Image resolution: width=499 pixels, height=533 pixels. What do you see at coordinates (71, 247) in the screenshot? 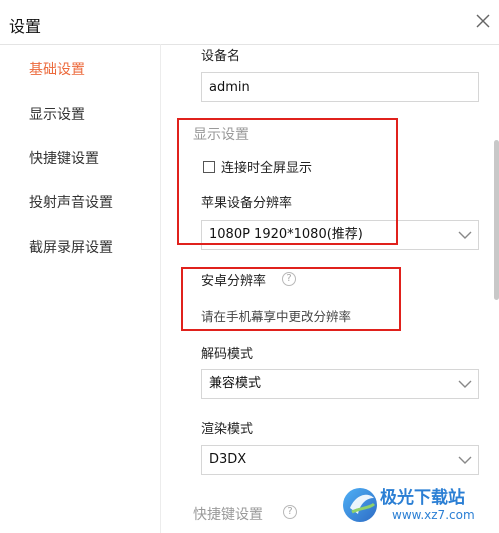
I see `sidebar-item-screenshot-record-settings: 截屏录屏设置` at bounding box center [71, 247].